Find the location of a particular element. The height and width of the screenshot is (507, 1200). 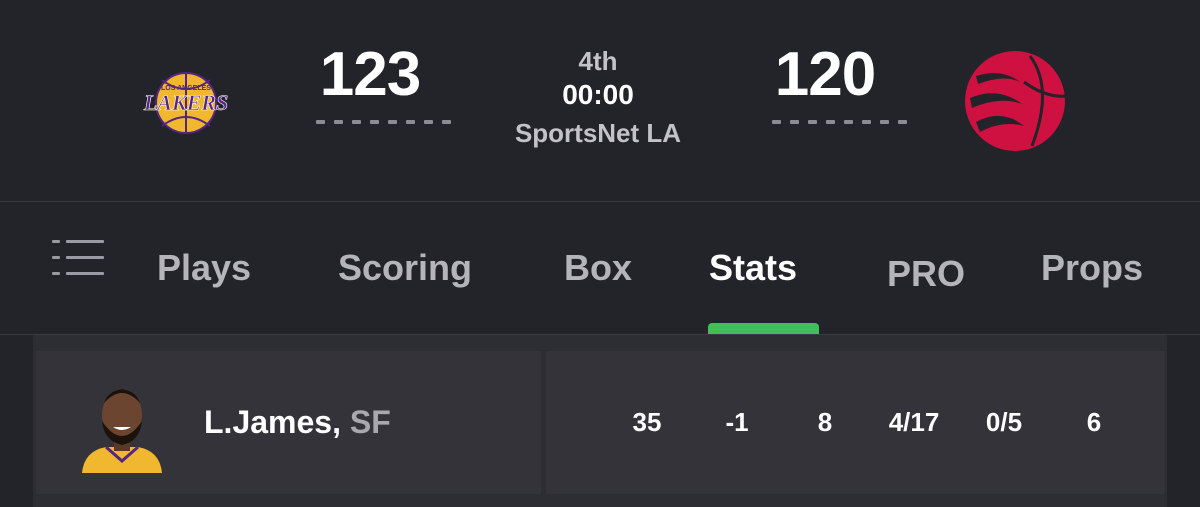

player-name: L.James, SF is located at coordinates (297, 422).